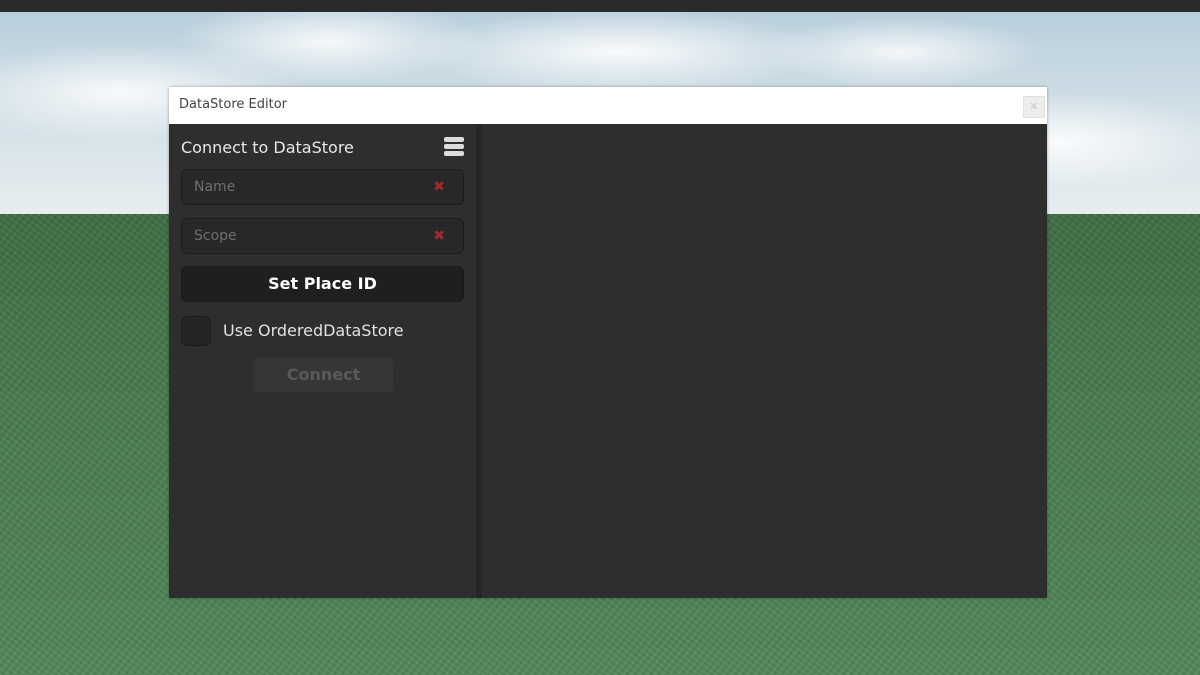 The width and height of the screenshot is (1200, 675). What do you see at coordinates (323, 375) in the screenshot?
I see `connect-button: Connect` at bounding box center [323, 375].